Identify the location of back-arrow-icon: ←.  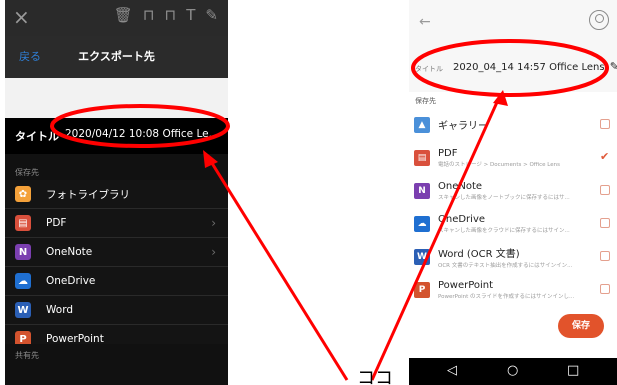
(425, 22).